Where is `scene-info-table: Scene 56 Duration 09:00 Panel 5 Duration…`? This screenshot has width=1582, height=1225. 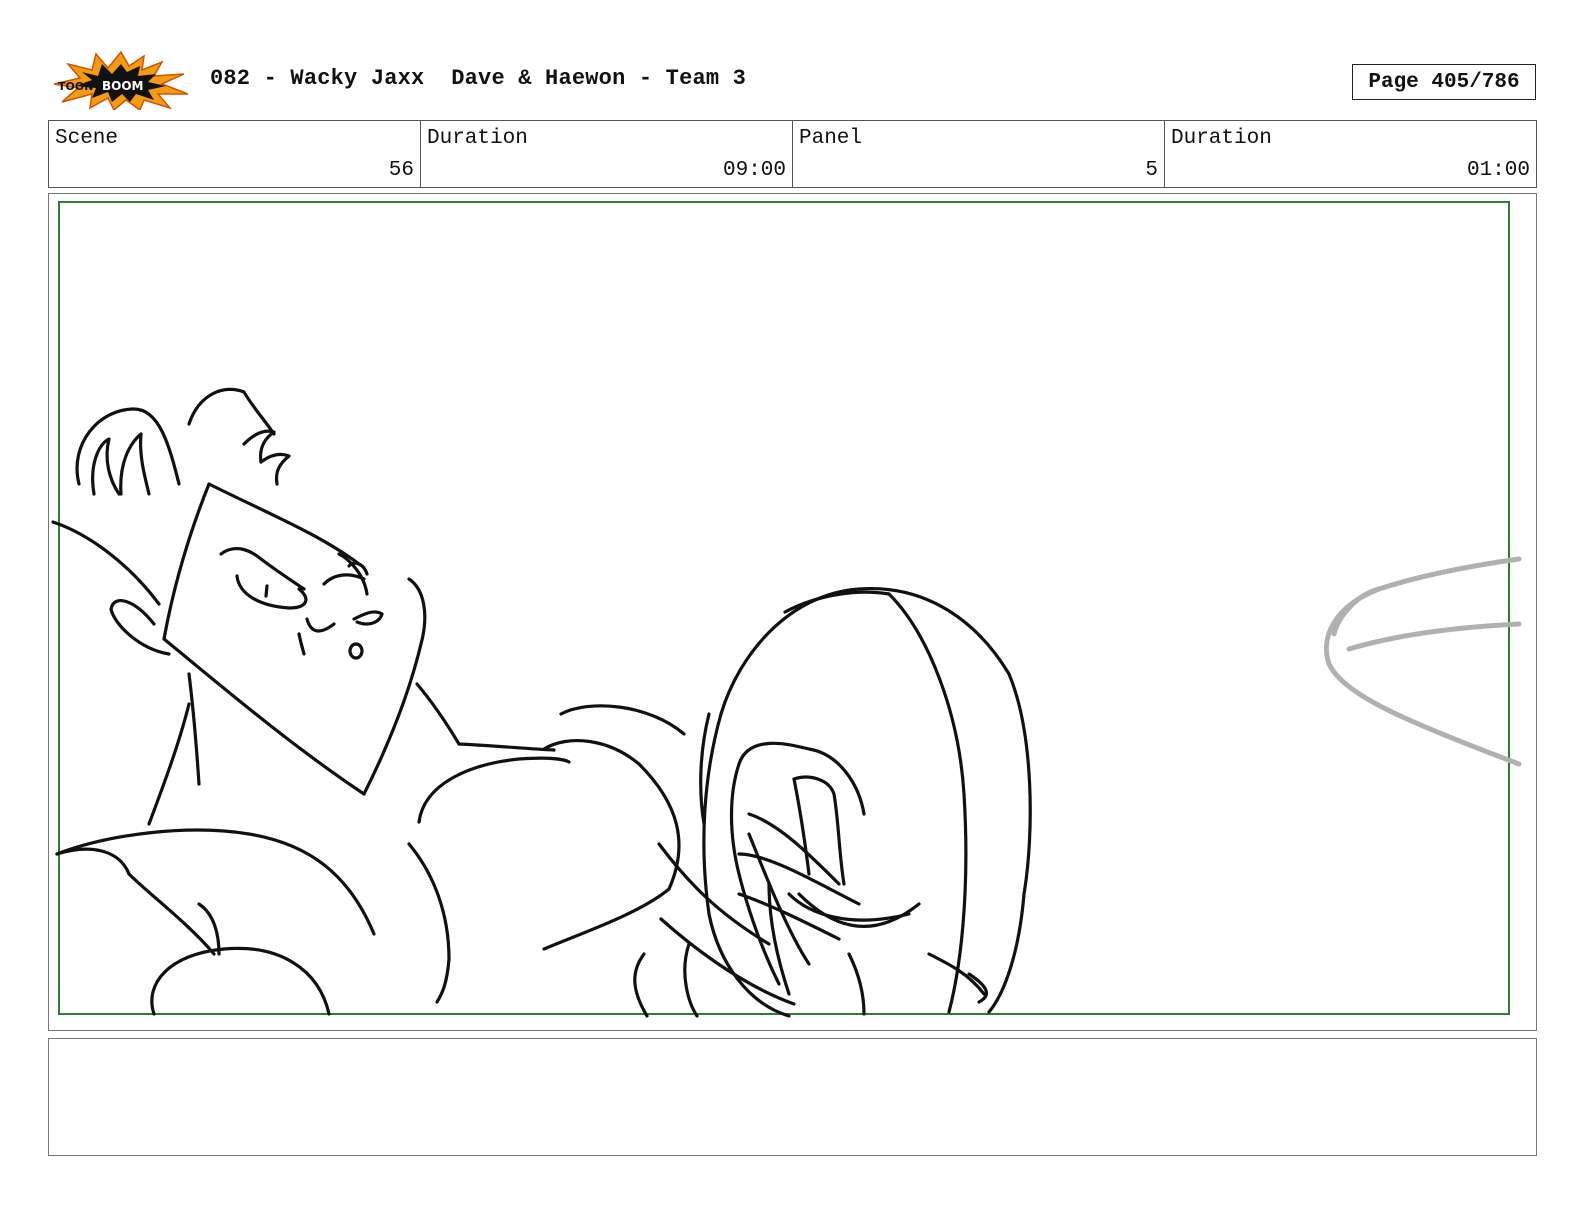
scene-info-table: Scene 56 Duration 09:00 Panel 5 Duration… is located at coordinates (792, 154).